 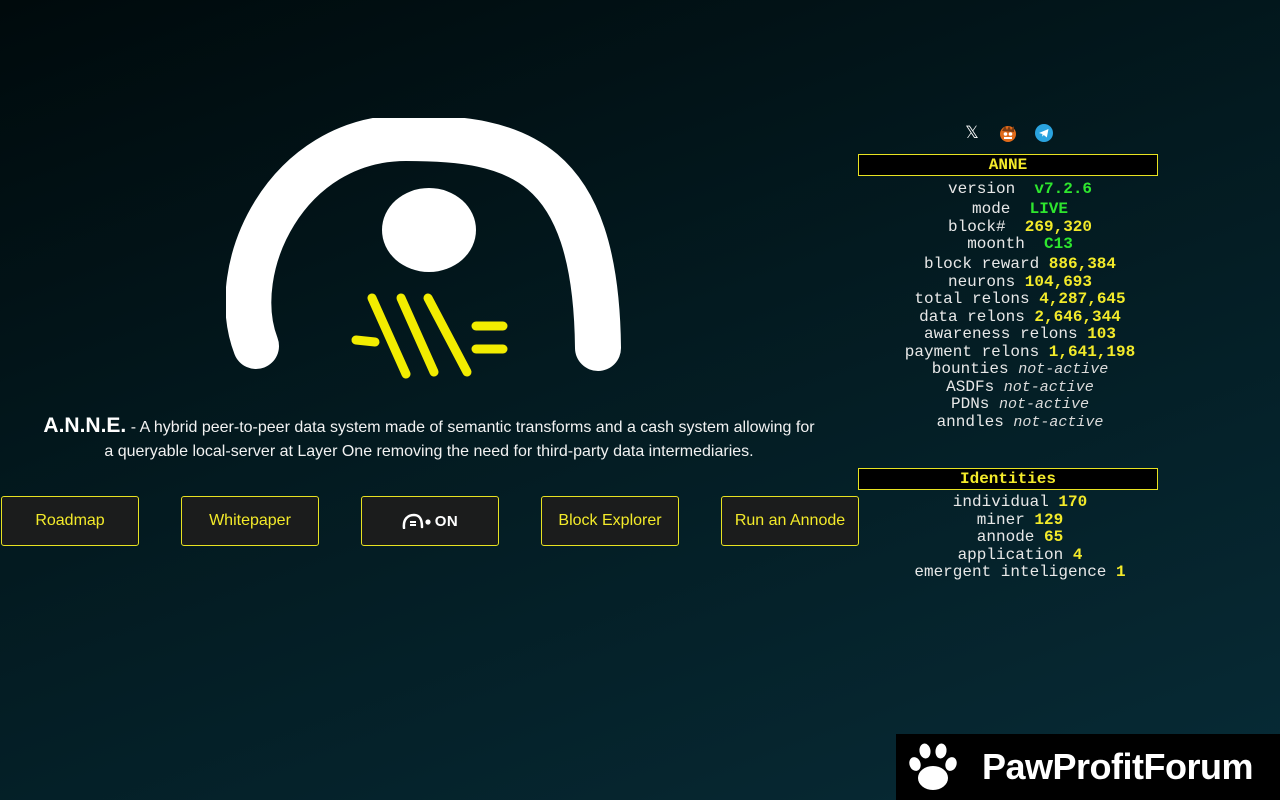 I want to click on annode-on-button: ON, so click(x=430, y=521).